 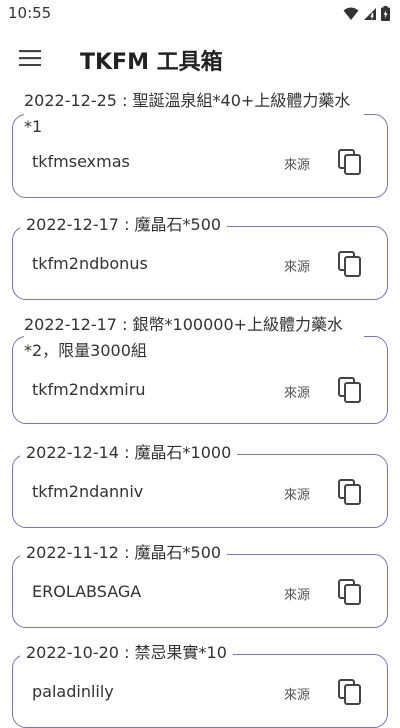 What do you see at coordinates (86, 591) in the screenshot?
I see `code-text: EROLABSAGA` at bounding box center [86, 591].